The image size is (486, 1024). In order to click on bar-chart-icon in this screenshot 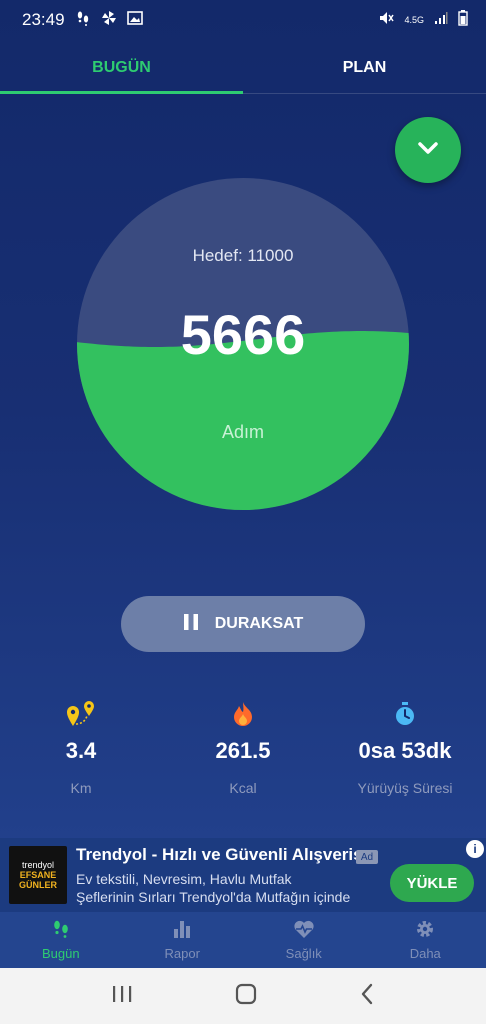, I will do `click(182, 930)`.